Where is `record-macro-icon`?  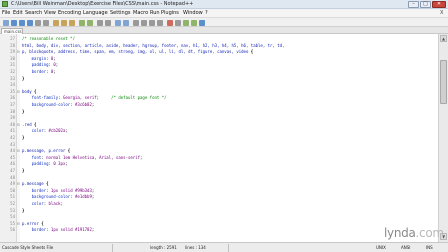 record-macro-icon is located at coordinates (170, 23).